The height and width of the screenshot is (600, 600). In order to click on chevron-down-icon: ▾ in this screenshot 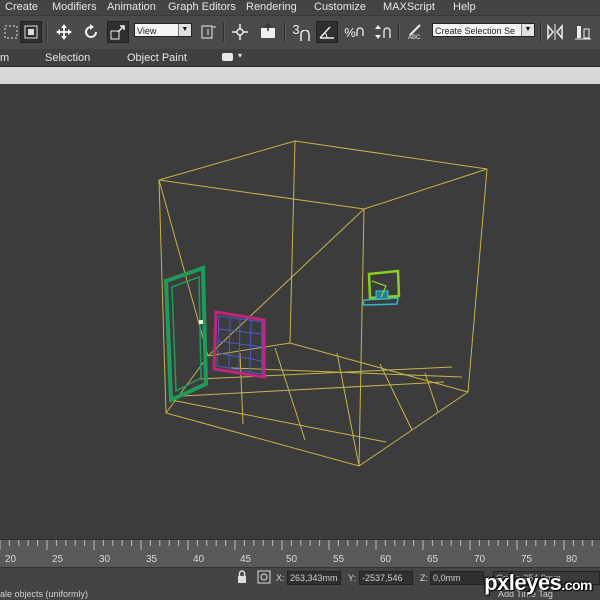, I will do `click(240, 55)`.